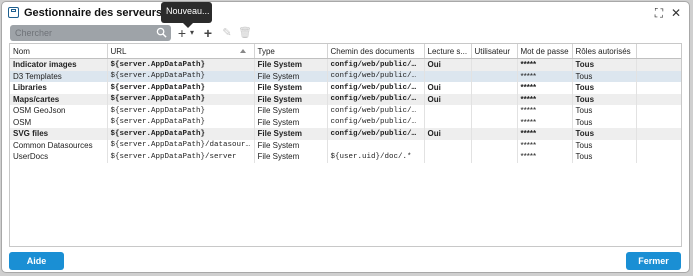 The width and height of the screenshot is (693, 276). I want to click on cell-url: ${server.AppDataPath}/server, so click(181, 157).